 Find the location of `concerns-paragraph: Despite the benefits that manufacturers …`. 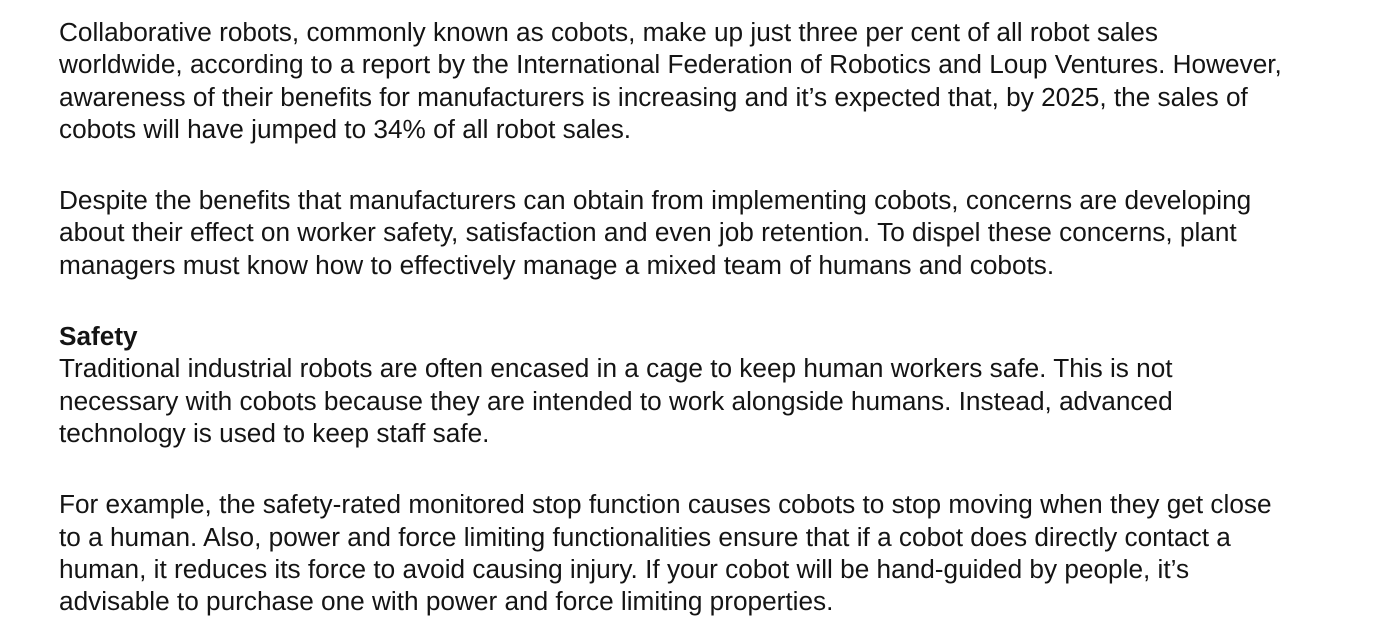

concerns-paragraph: Despite the benefits that manufacturers … is located at coordinates (655, 232).